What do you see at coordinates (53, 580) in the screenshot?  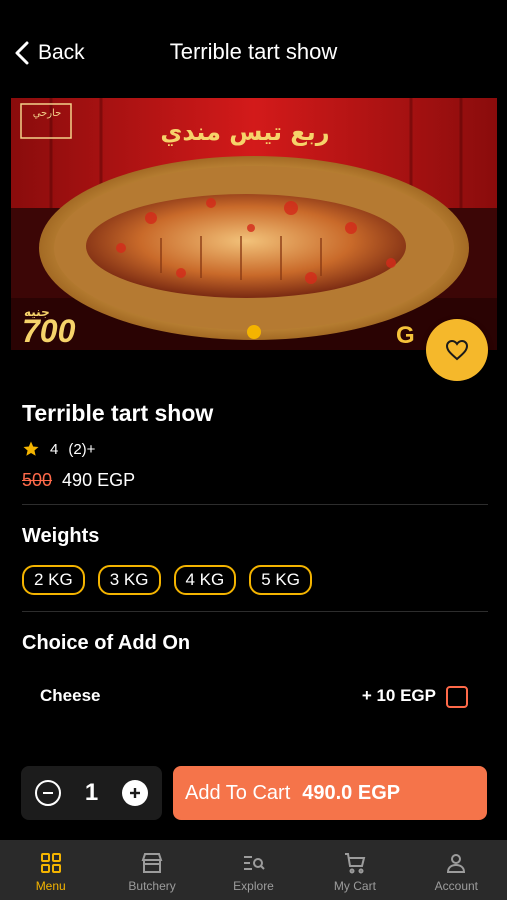 I see `weight-option-2kg: 2 KG` at bounding box center [53, 580].